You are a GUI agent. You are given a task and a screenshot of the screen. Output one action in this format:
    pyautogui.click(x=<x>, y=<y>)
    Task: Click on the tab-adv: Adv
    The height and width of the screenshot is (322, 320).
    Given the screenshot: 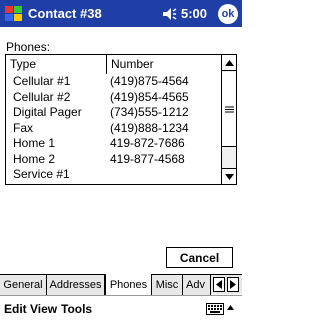 What is the action you would take?
    pyautogui.click(x=197, y=285)
    